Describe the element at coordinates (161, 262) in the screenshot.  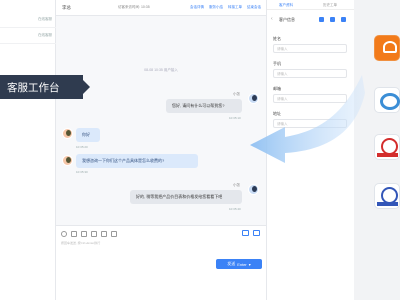
I see `message-composer: 按回车发送, 按Ctrl+Enter换行 发送 Enter ▾` at that location.